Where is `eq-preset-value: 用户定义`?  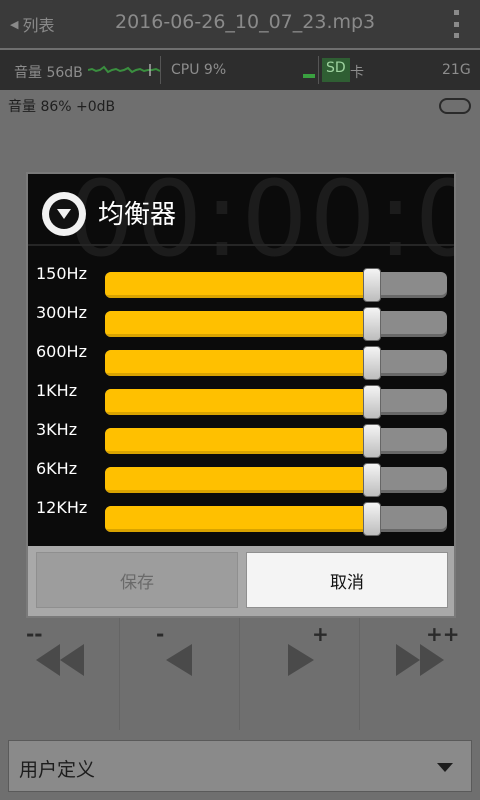
eq-preset-value: 用户定义 is located at coordinates (57, 770).